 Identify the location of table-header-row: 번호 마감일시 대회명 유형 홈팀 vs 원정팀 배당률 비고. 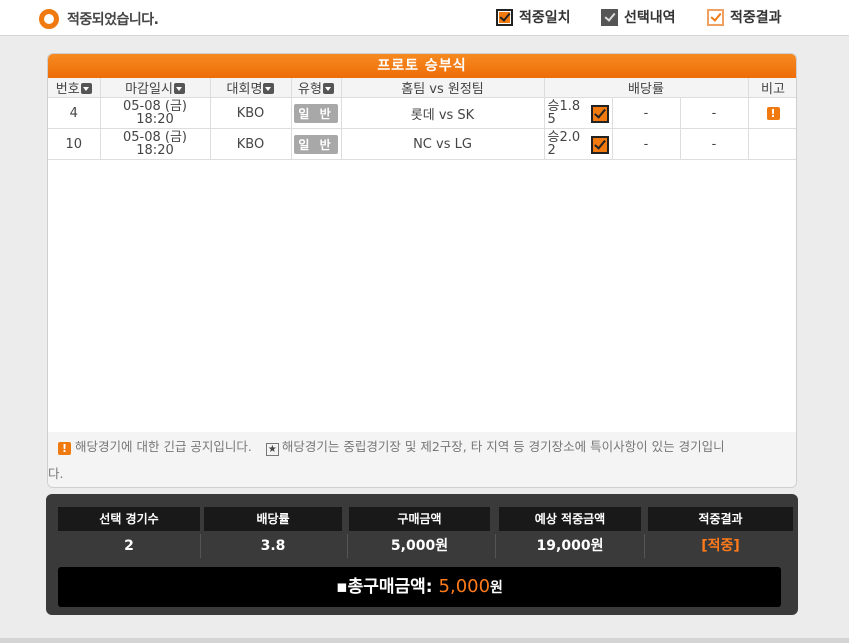
(422, 88).